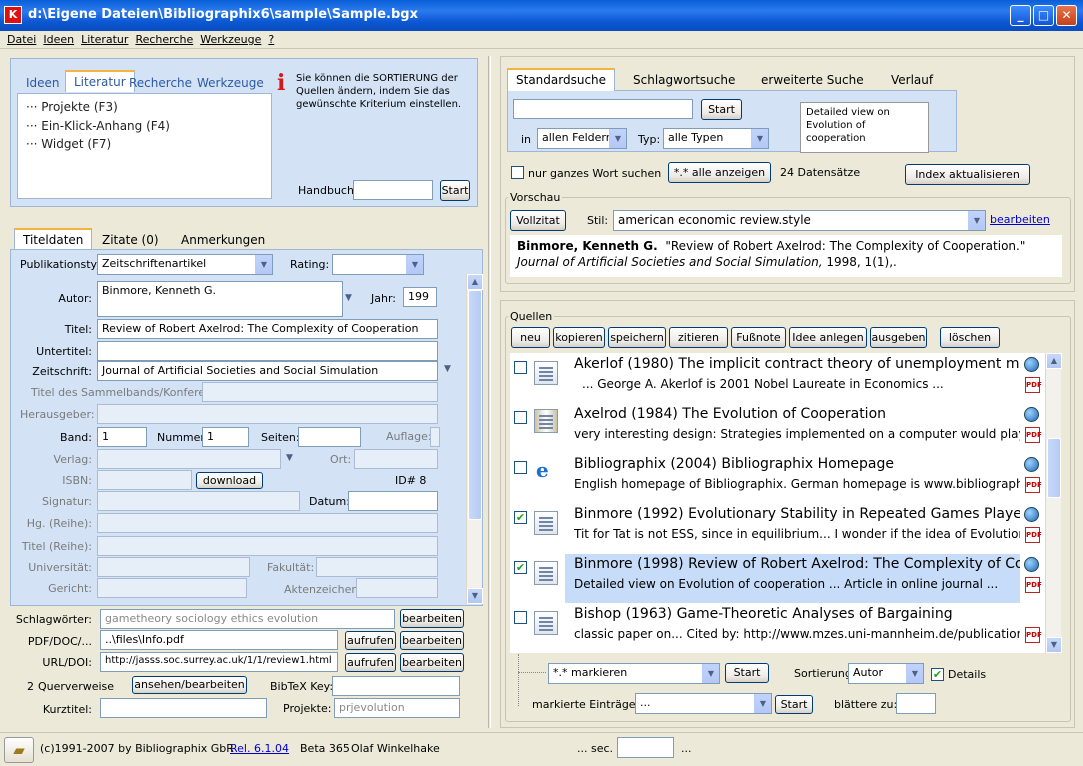 This screenshot has width=1083, height=766. What do you see at coordinates (267, 414) in the screenshot?
I see `herausgeber-input` at bounding box center [267, 414].